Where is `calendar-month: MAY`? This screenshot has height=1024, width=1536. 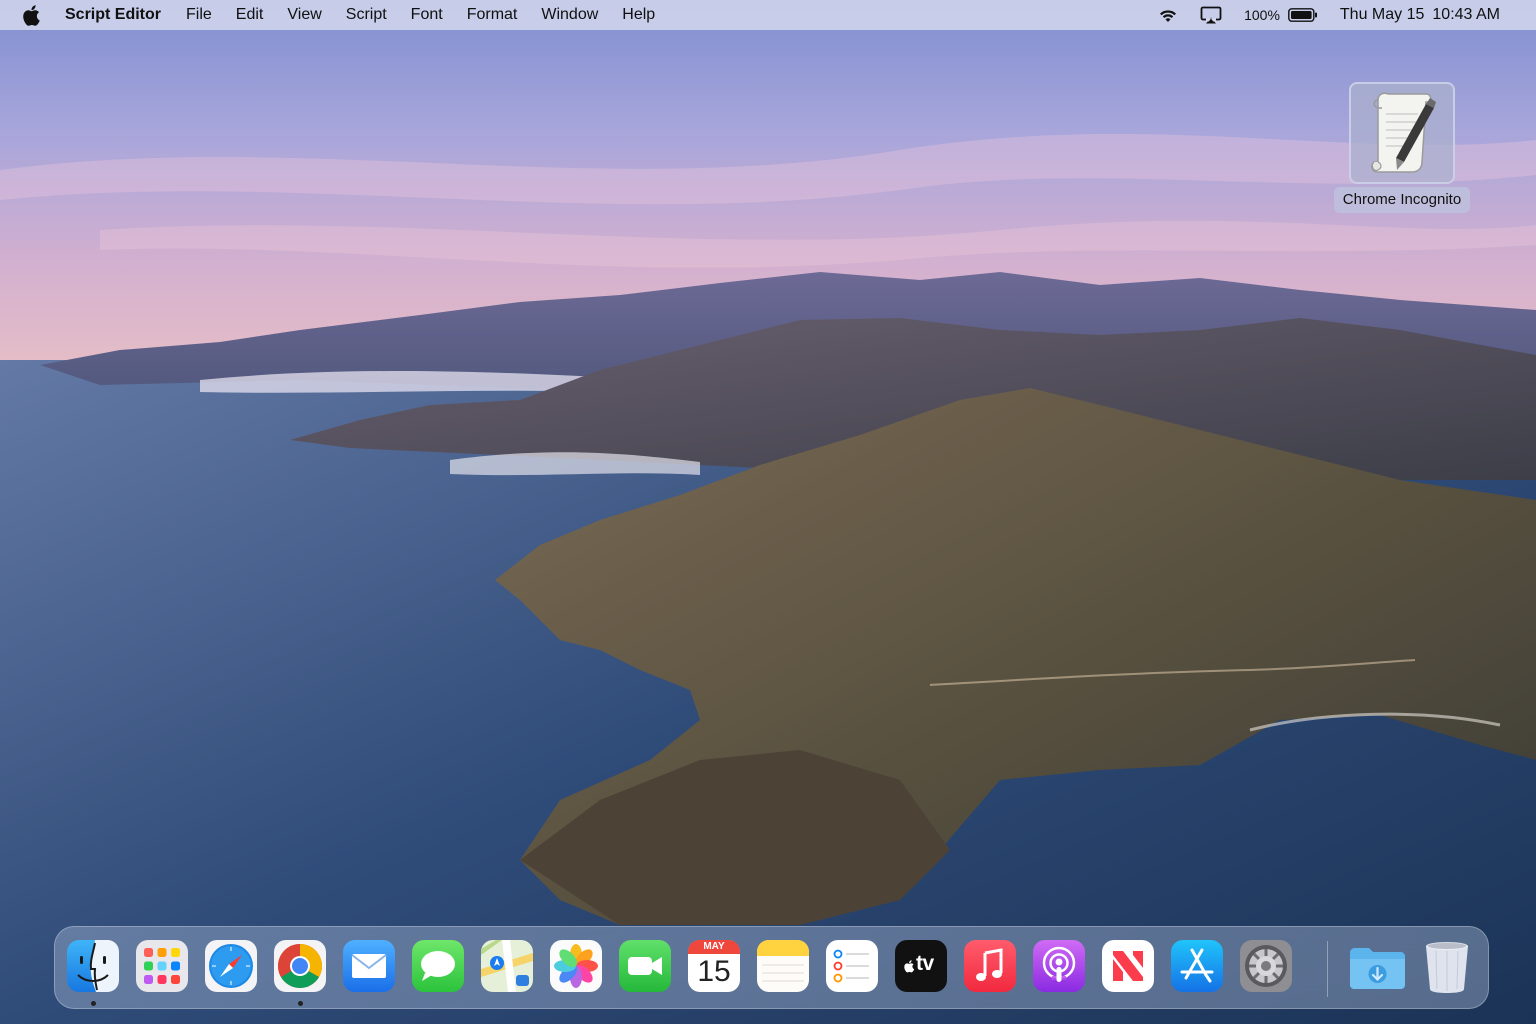
calendar-month: MAY is located at coordinates (714, 946).